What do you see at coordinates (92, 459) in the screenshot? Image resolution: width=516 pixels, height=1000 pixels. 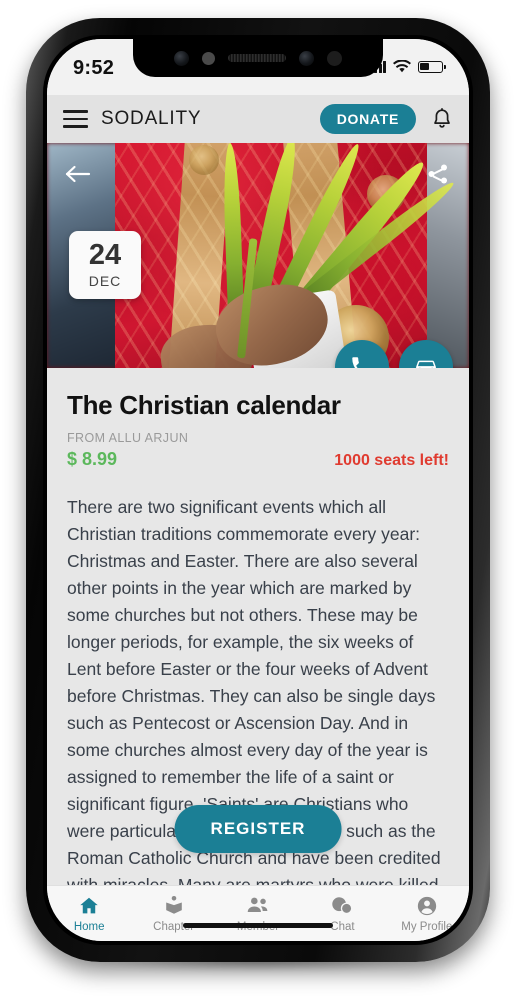 I see `event-price: $ 8.99` at bounding box center [92, 459].